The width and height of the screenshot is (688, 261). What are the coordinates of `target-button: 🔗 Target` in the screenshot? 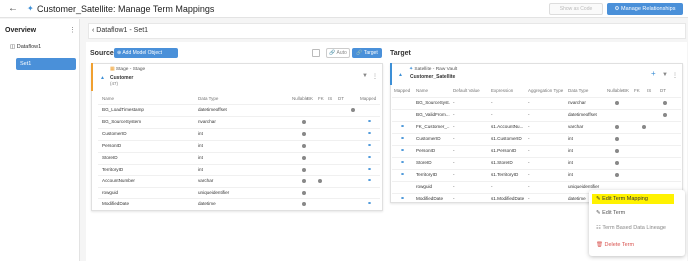 It's located at (367, 53).